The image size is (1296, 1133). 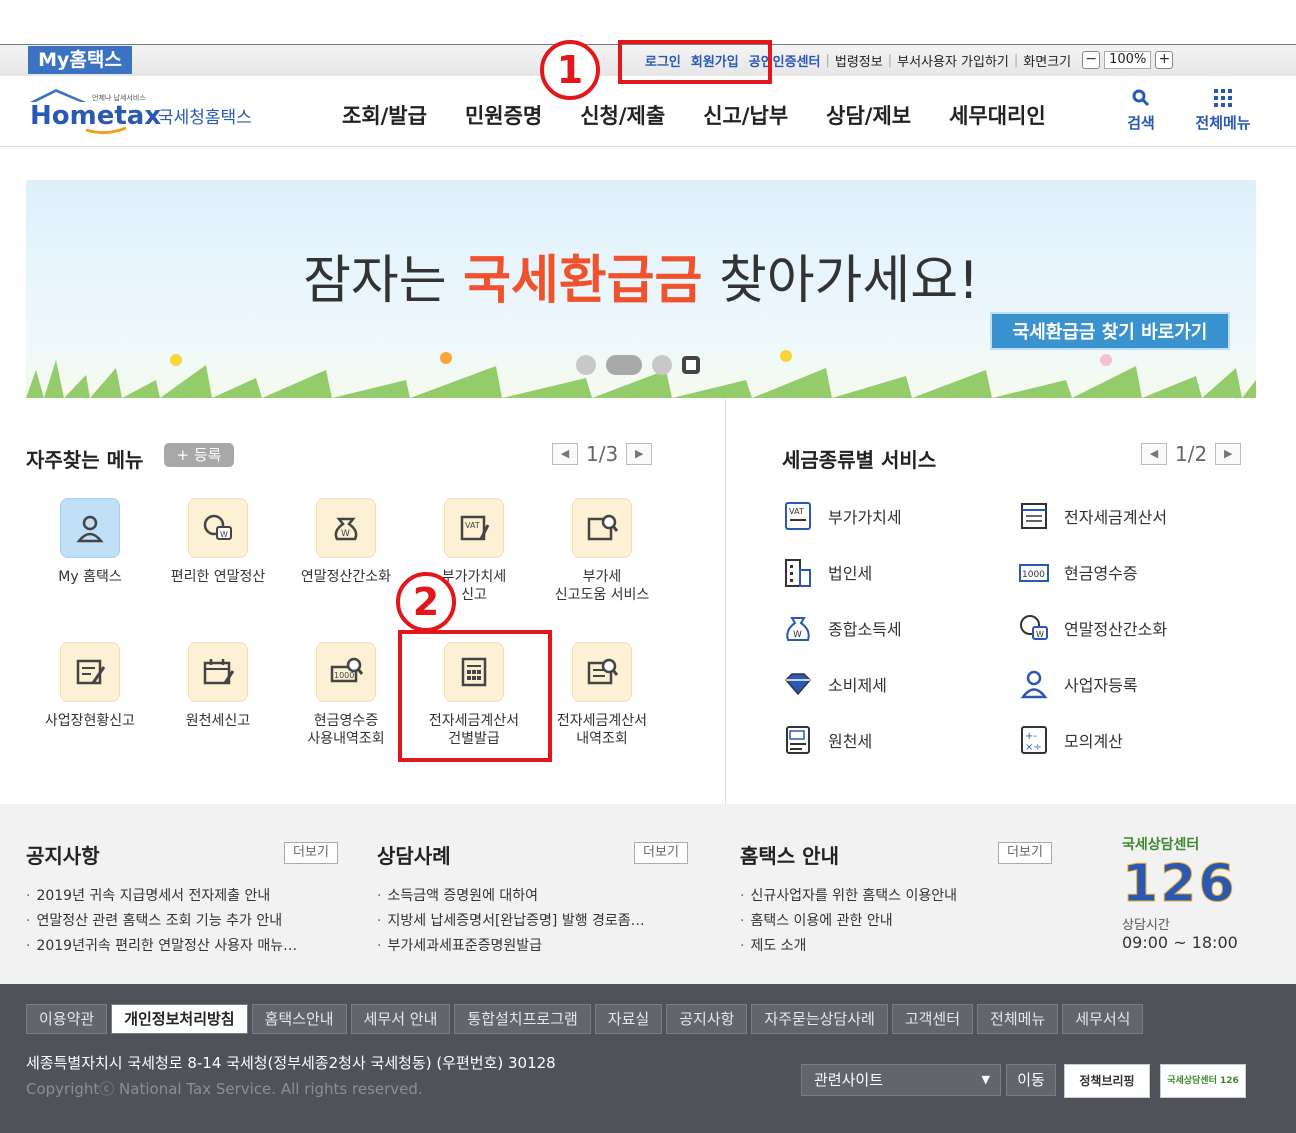 I want to click on service-vat: VAT 부가가치세, so click(x=842, y=516).